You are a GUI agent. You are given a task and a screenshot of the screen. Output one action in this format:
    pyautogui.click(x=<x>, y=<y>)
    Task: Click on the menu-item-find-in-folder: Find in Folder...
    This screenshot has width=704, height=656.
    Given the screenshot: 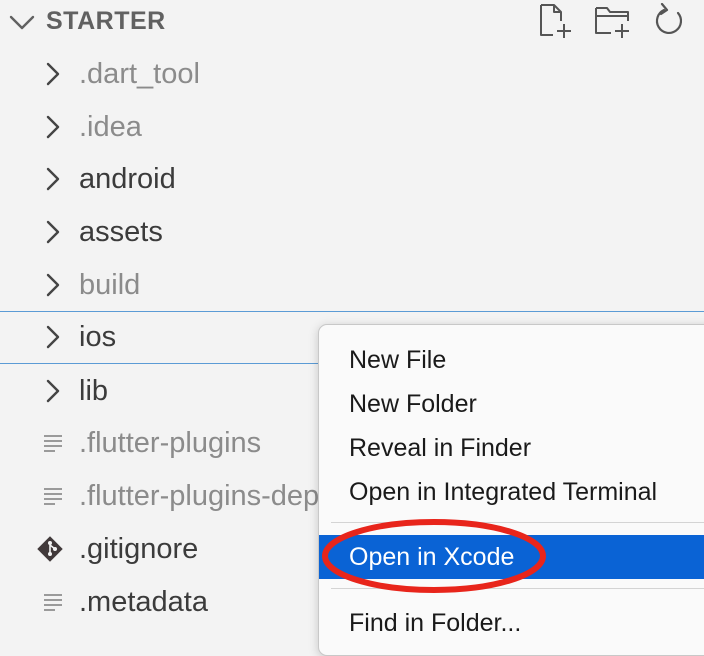 What is the action you would take?
    pyautogui.click(x=511, y=623)
    